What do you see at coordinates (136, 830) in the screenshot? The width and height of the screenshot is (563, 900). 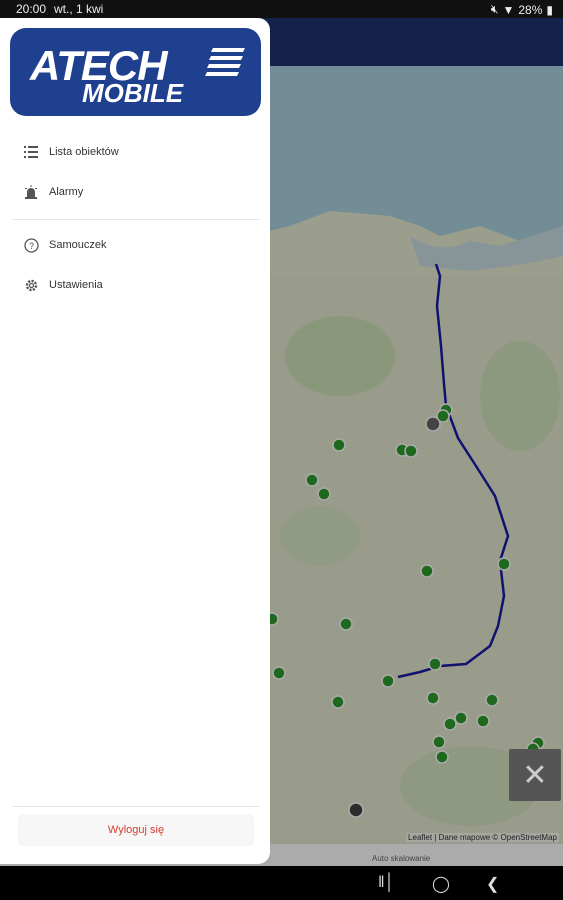 I see `logout-button: Wyloguj się` at bounding box center [136, 830].